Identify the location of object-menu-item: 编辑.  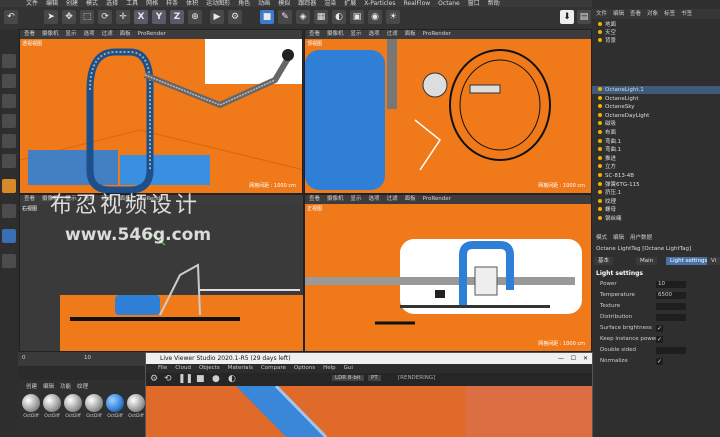
(618, 14).